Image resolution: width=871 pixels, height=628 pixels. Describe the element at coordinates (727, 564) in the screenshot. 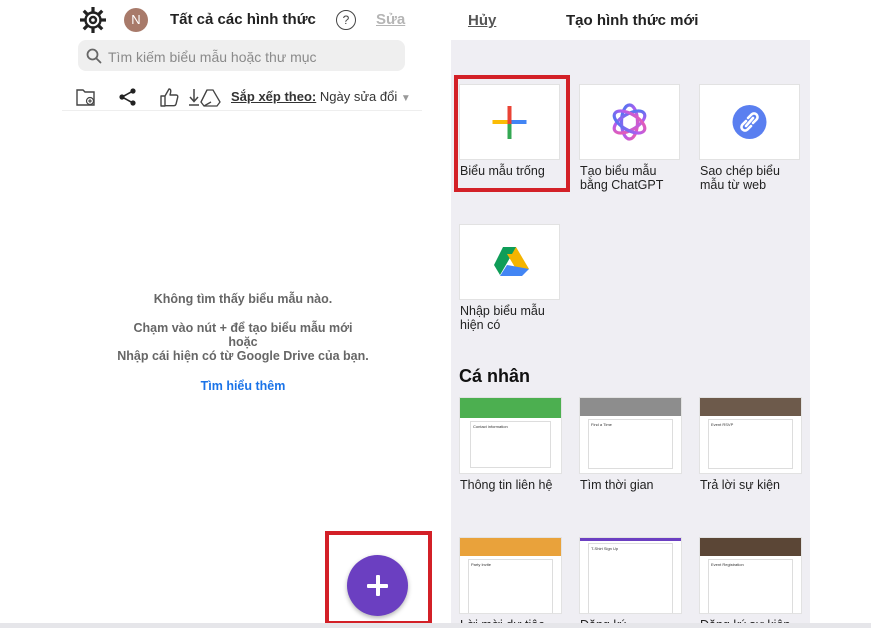

I see `template-heading: Event Registration` at that location.